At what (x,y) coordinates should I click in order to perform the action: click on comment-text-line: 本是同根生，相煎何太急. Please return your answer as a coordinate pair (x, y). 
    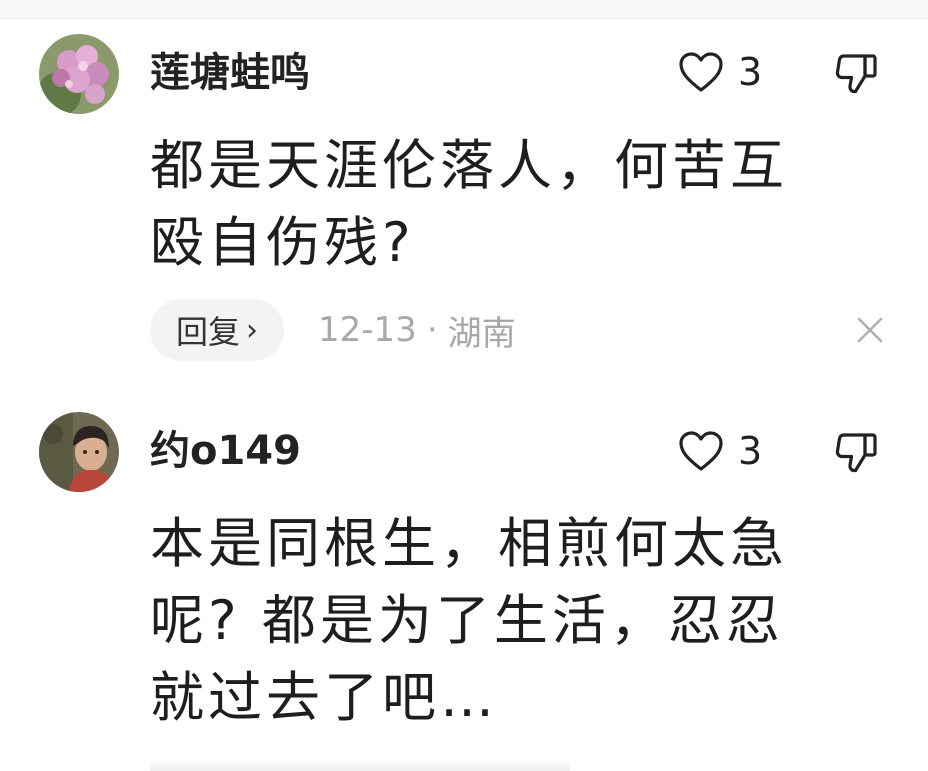
    Looking at the image, I should click on (469, 543).